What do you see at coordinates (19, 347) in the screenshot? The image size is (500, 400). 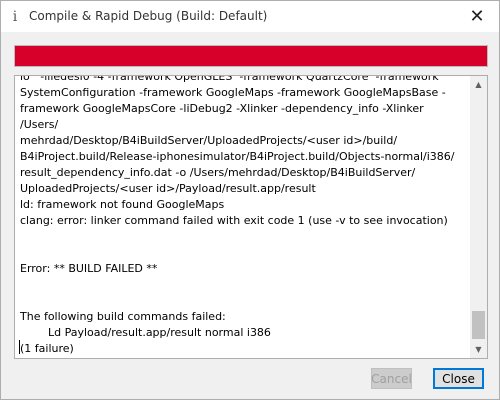 I see `text-caret` at bounding box center [19, 347].